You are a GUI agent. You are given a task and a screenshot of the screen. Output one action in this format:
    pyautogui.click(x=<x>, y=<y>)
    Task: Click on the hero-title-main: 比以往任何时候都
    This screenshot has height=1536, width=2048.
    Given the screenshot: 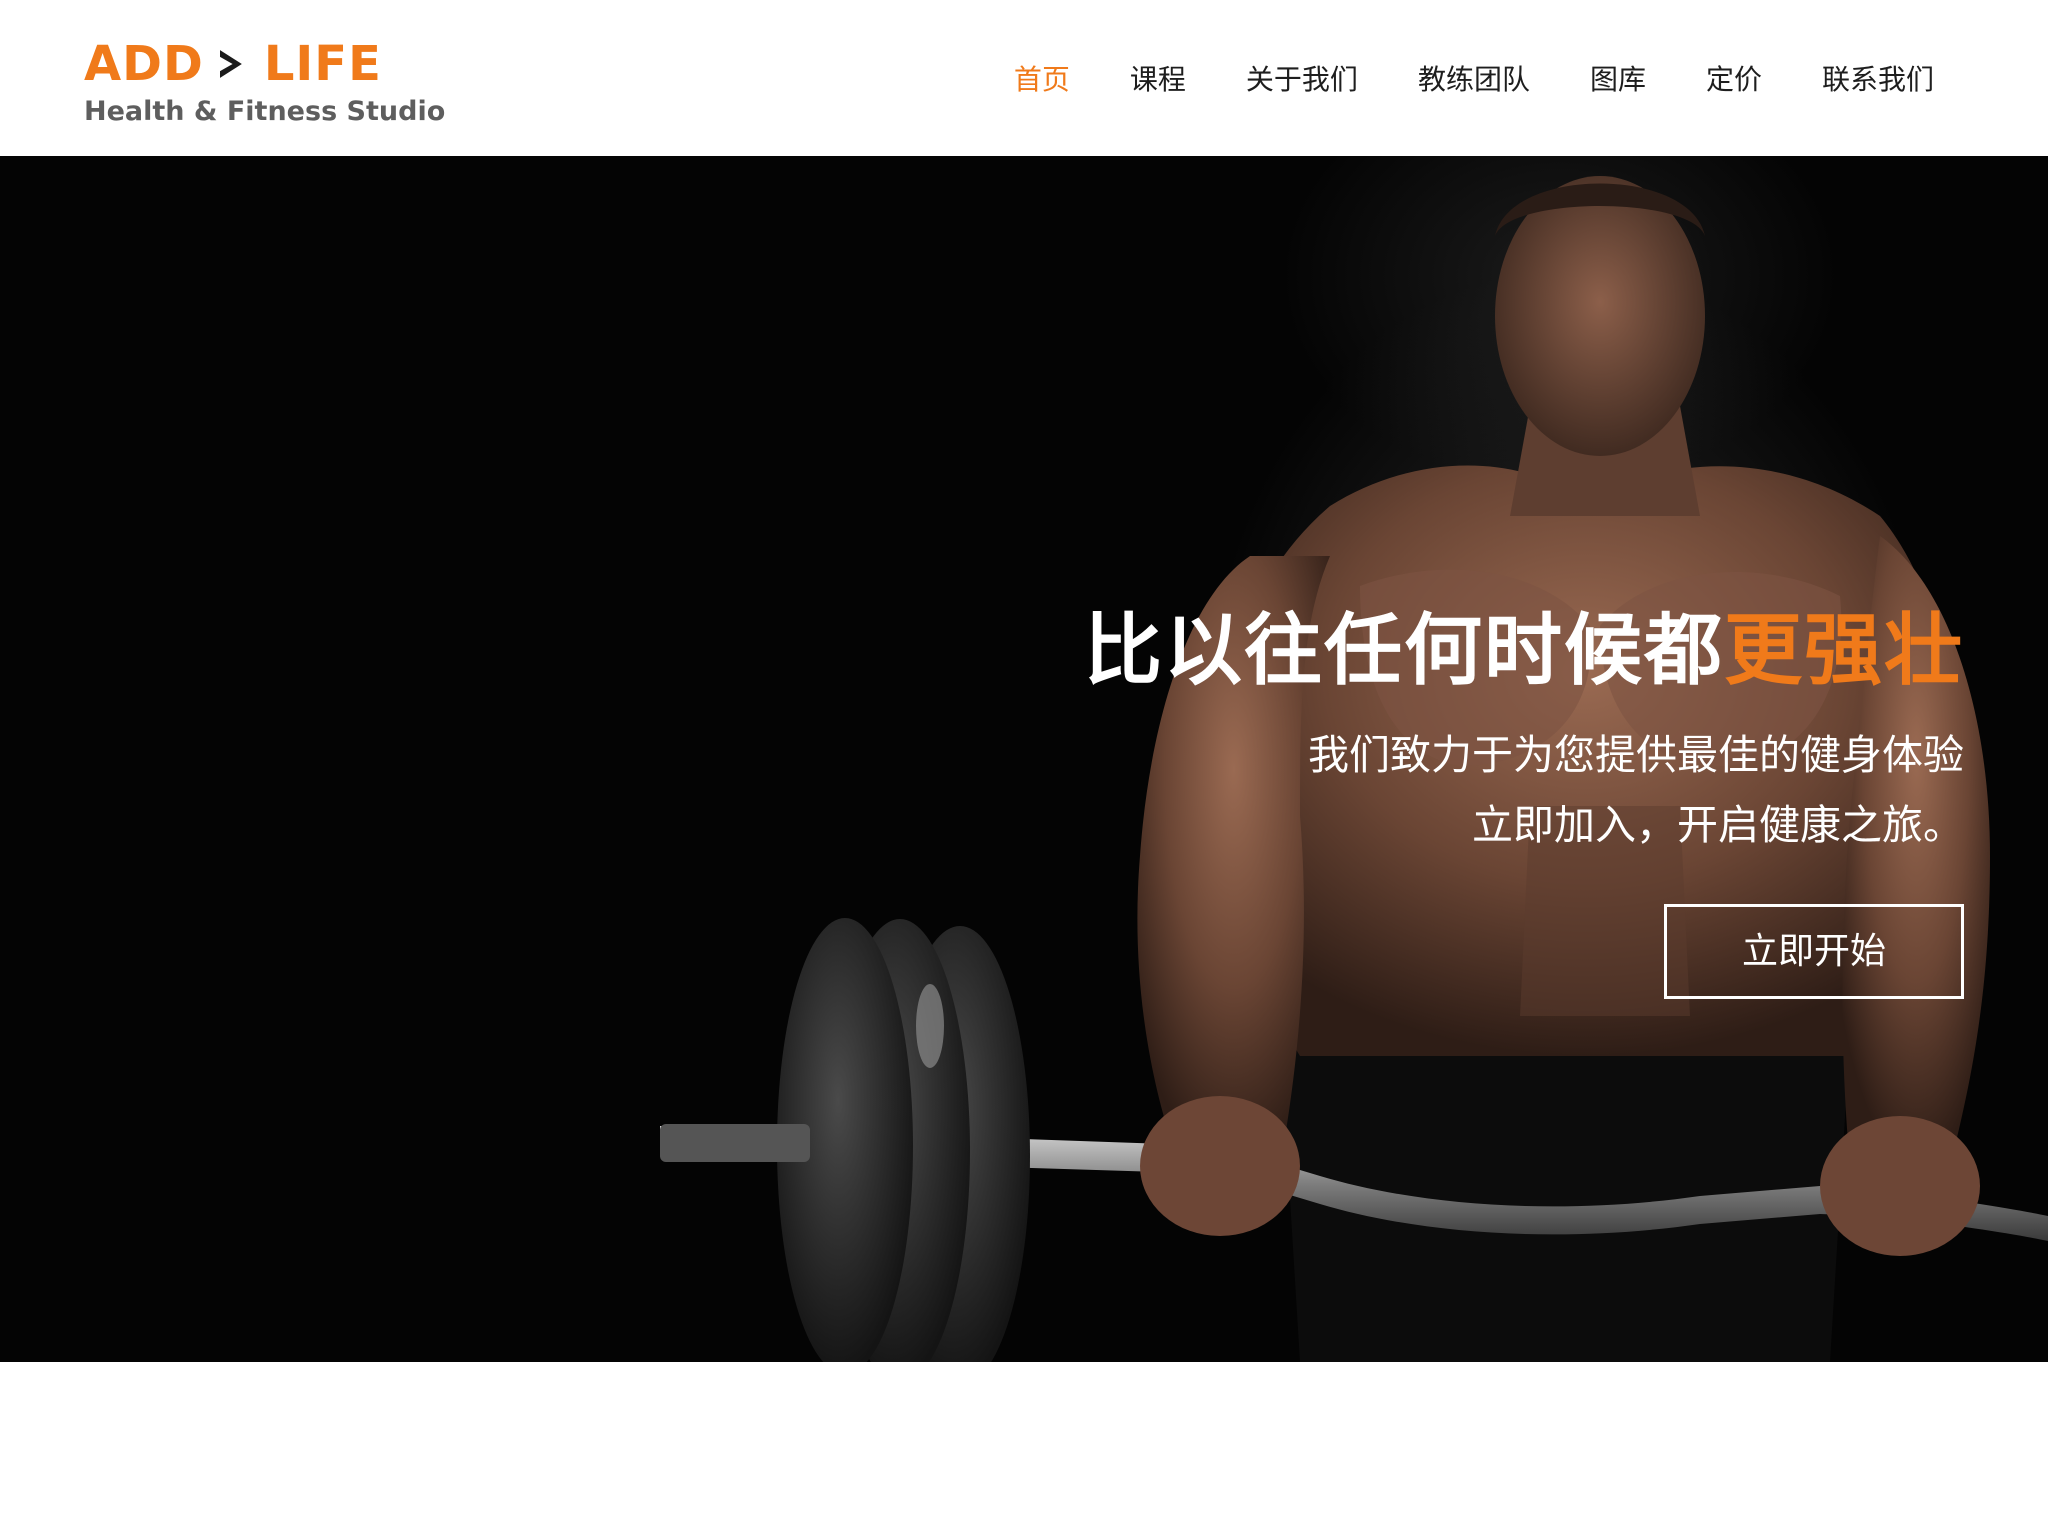 What is the action you would take?
    pyautogui.click(x=1403, y=651)
    